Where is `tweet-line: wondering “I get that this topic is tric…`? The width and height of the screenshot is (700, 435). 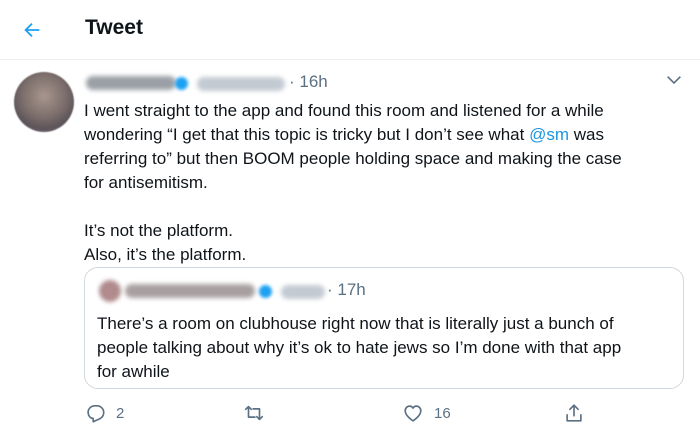
tweet-line: wondering “I get that this topic is tric… is located at coordinates (384, 135).